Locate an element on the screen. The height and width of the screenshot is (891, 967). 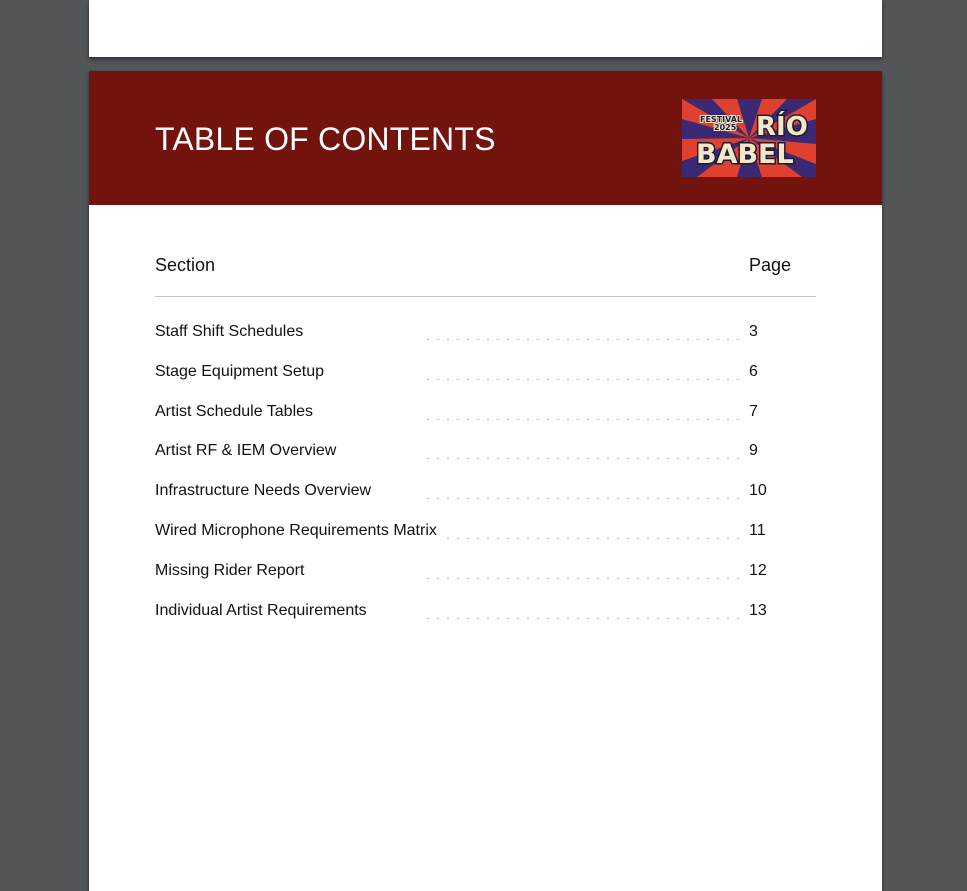
toc-entry-title: Missing Rider Report is located at coordinates (230, 570).